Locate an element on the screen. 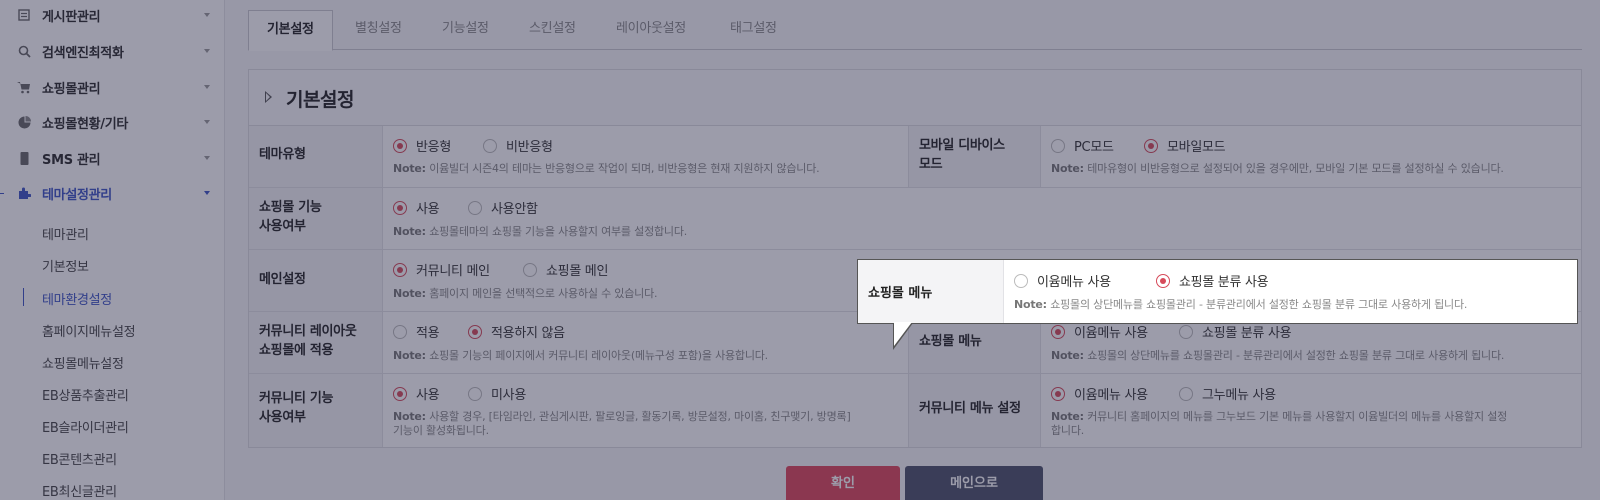 The width and height of the screenshot is (1600, 500). radio-label: 쇼핑몰 분류 사용 is located at coordinates (1224, 282).